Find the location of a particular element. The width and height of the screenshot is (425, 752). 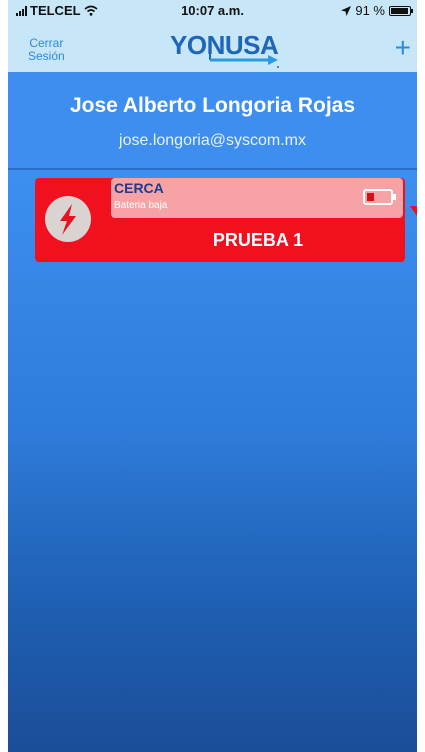

battery-percent: 91 % is located at coordinates (370, 10).